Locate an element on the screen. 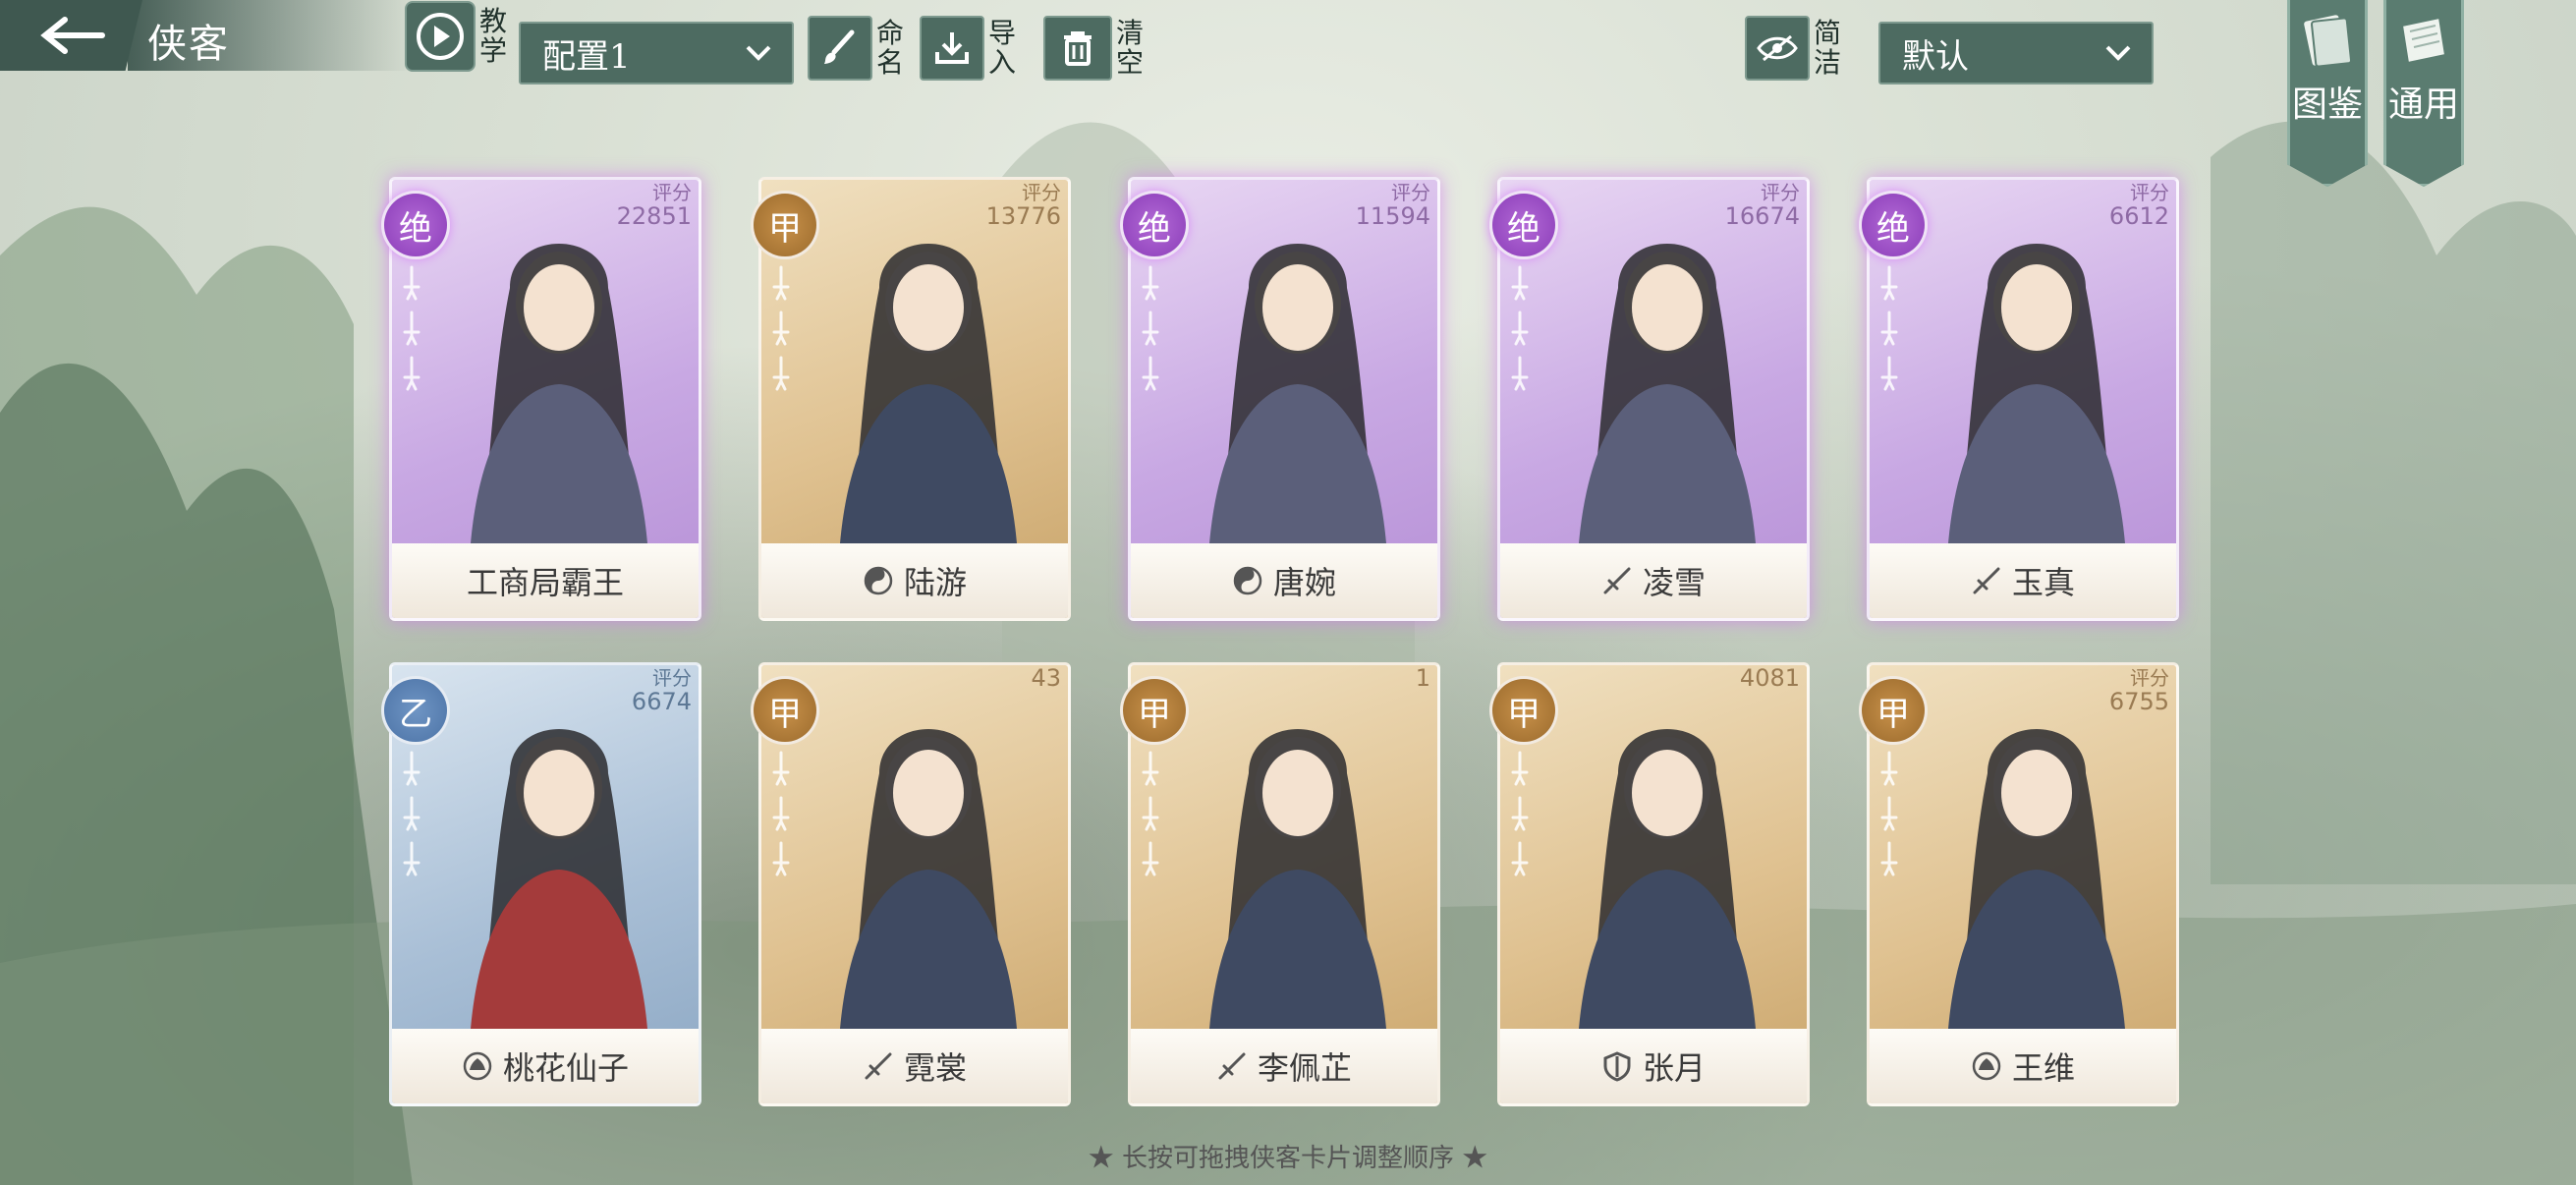  hero-card: 玉真 绝 评分 6612 is located at coordinates (2019, 399).